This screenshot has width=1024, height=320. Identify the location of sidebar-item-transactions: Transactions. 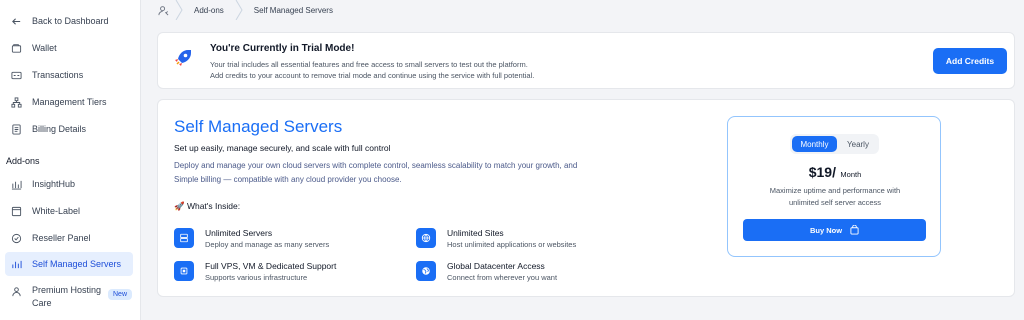
(69, 75).